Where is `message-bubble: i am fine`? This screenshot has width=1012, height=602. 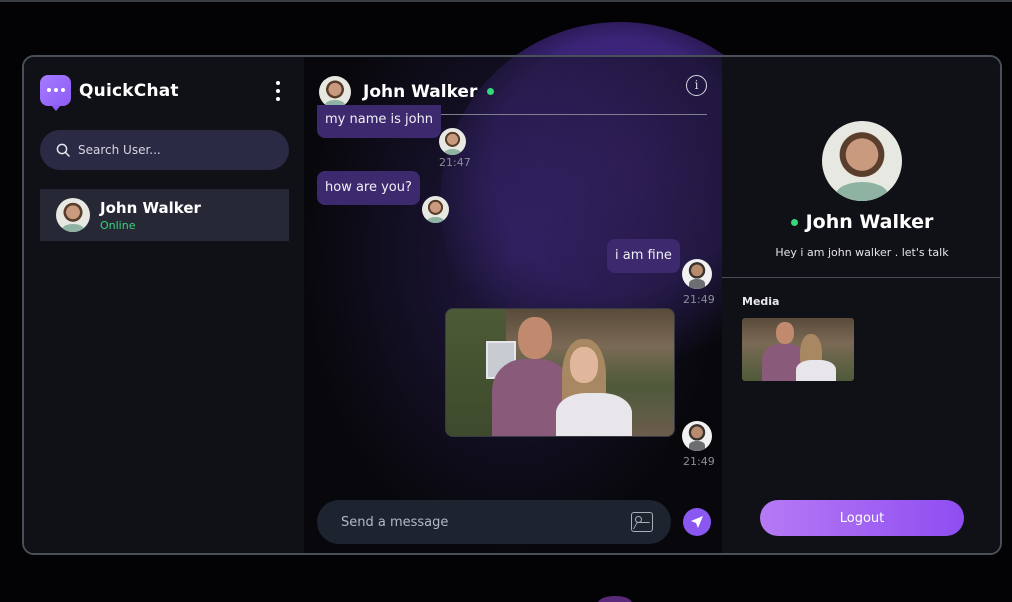
message-bubble: i am fine is located at coordinates (643, 256).